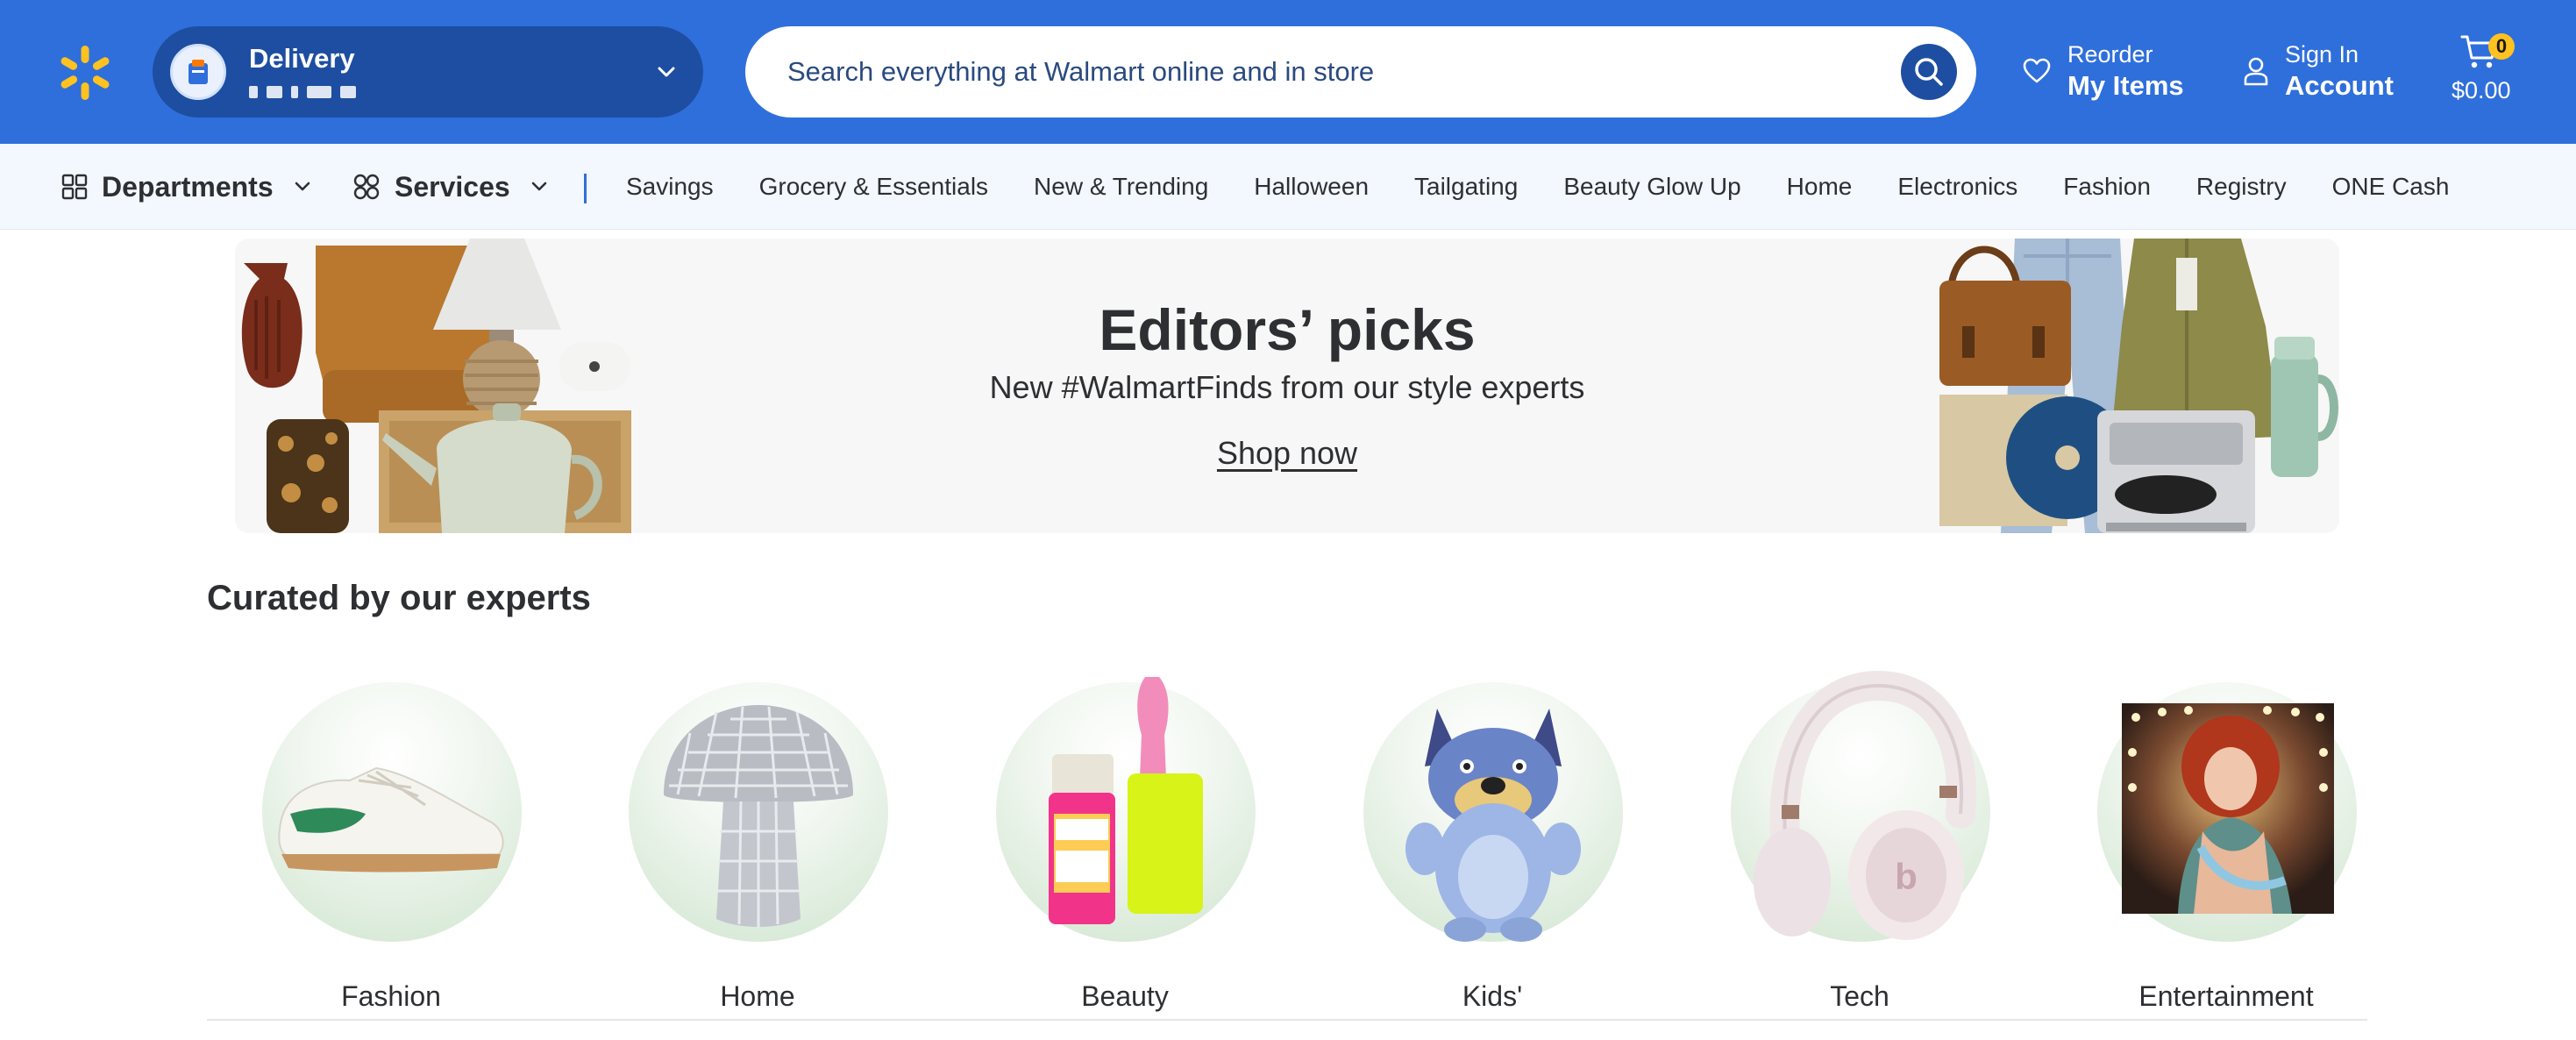 Image resolution: width=2576 pixels, height=1040 pixels. What do you see at coordinates (2226, 996) in the screenshot?
I see `category-label: Entertainment` at bounding box center [2226, 996].